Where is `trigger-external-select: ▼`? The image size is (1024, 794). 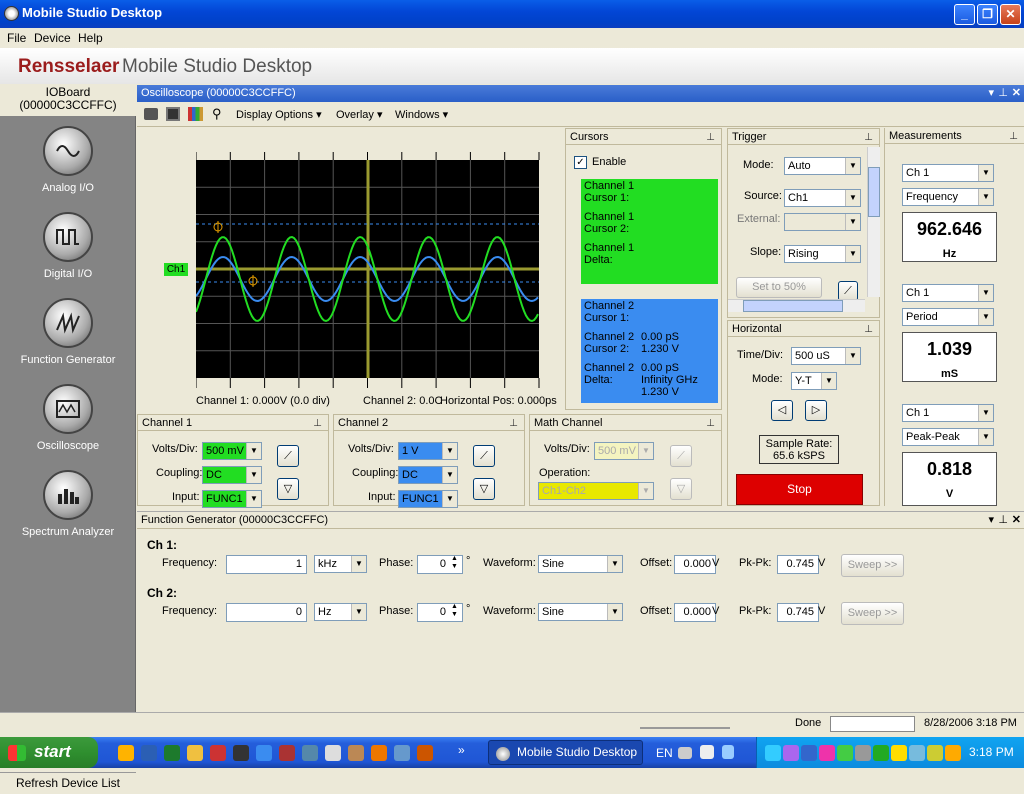 trigger-external-select: ▼ is located at coordinates (822, 222).